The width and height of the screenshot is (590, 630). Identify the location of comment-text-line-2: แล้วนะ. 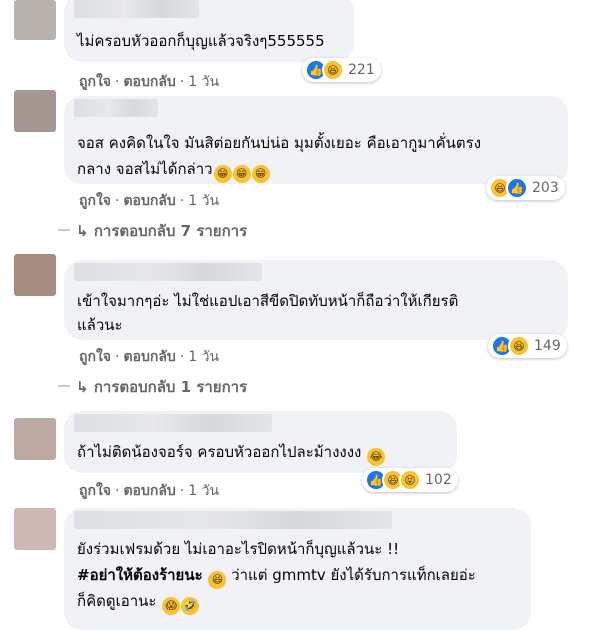
(100, 325).